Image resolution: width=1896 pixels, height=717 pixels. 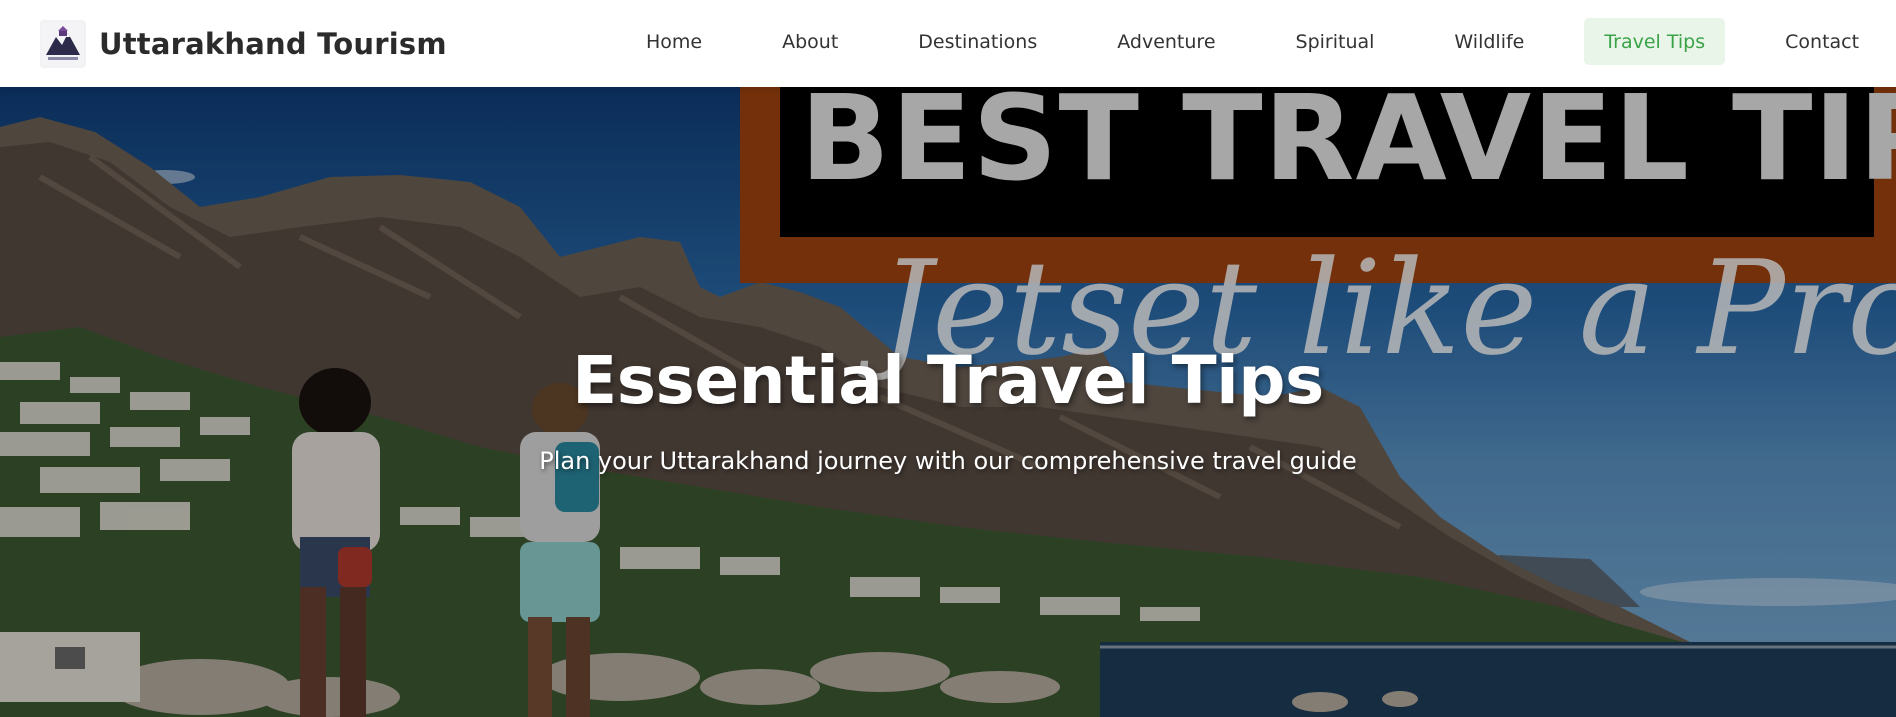 I want to click on nav-wildlife: Wildlife, so click(x=1489, y=41).